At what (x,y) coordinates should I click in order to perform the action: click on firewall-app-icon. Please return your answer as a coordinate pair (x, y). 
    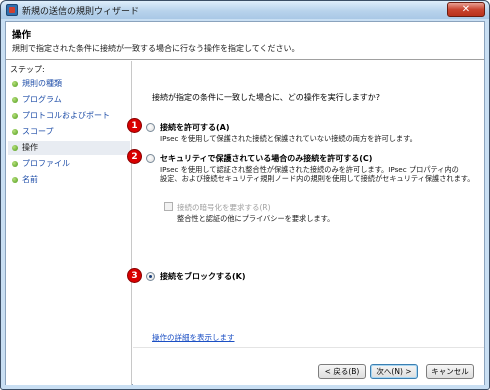
    Looking at the image, I should click on (12, 10).